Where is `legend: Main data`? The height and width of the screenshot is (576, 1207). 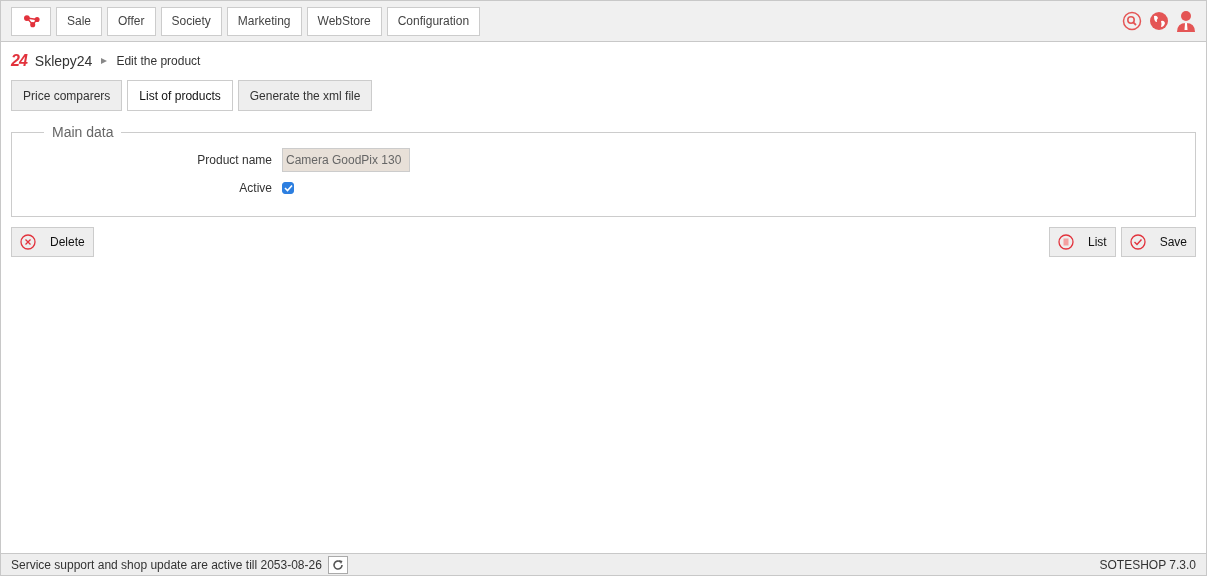
legend: Main data is located at coordinates (83, 132).